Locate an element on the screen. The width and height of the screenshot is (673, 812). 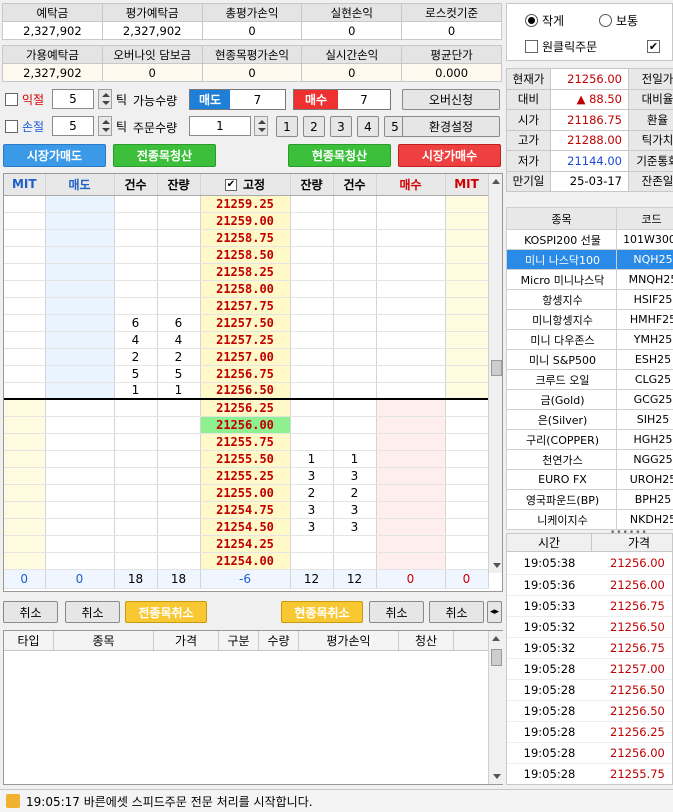
symbol-name: Micro 미니나스닥 is located at coordinates (561, 279).